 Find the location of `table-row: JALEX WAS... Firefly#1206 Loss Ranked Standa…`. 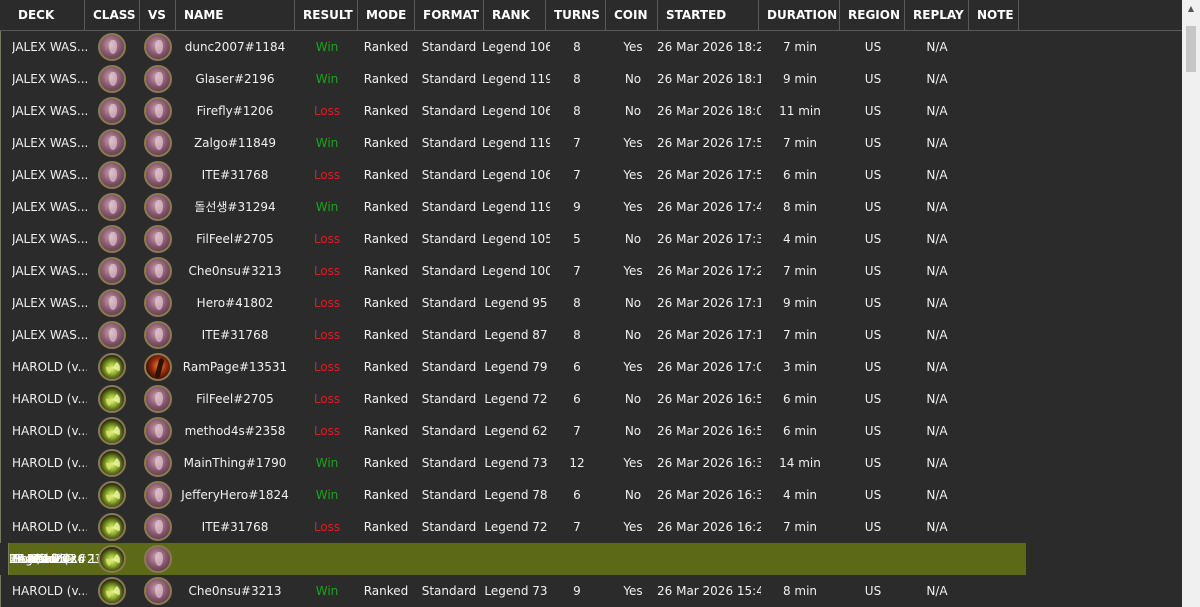

table-row: JALEX WAS... Firefly#1206 Loss Ranked Standa… is located at coordinates (591, 111).